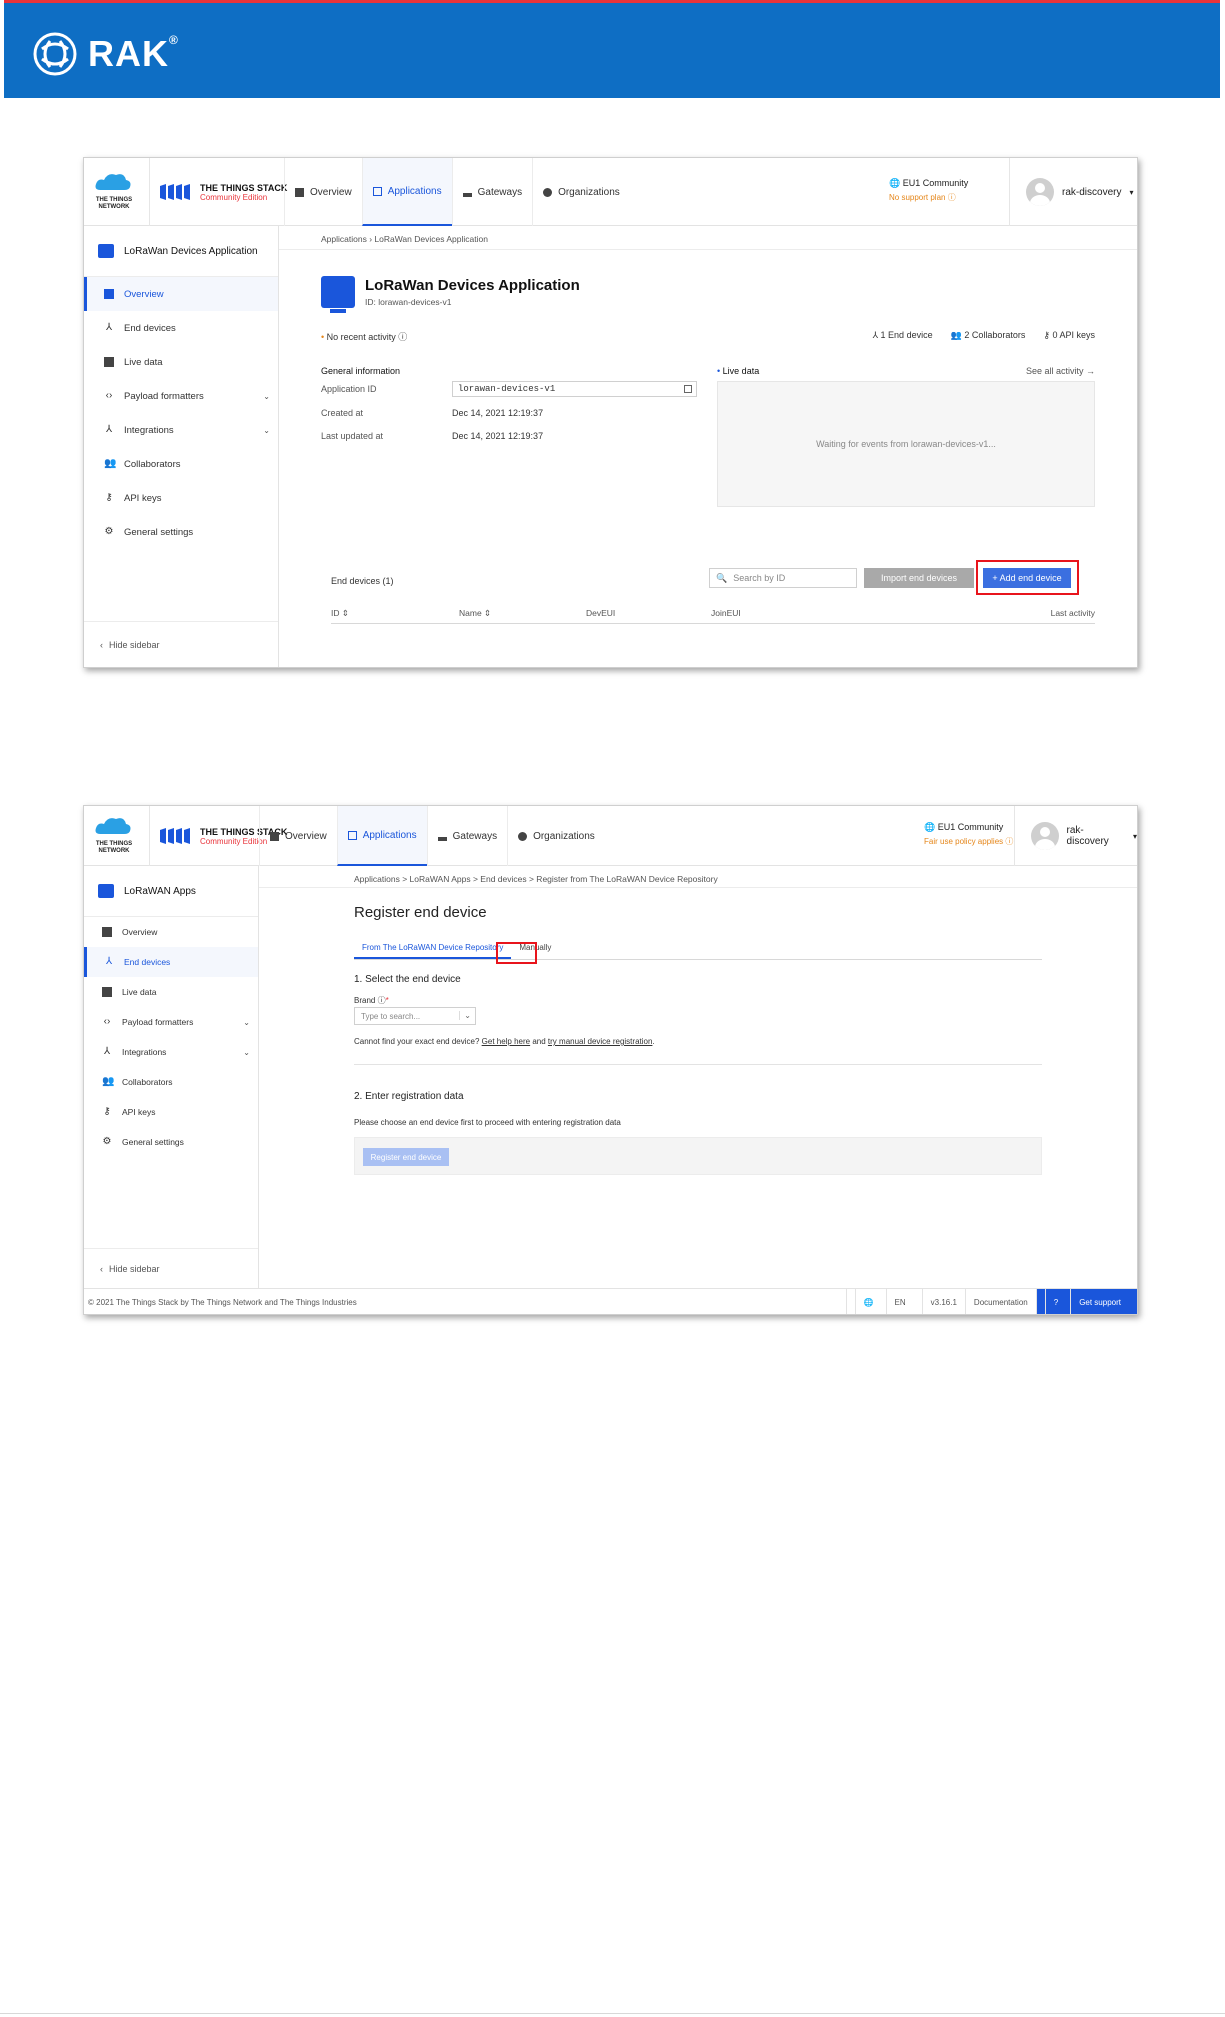 The height and width of the screenshot is (2017, 1225). Describe the element at coordinates (688, 389) in the screenshot. I see `copy-icon` at that location.